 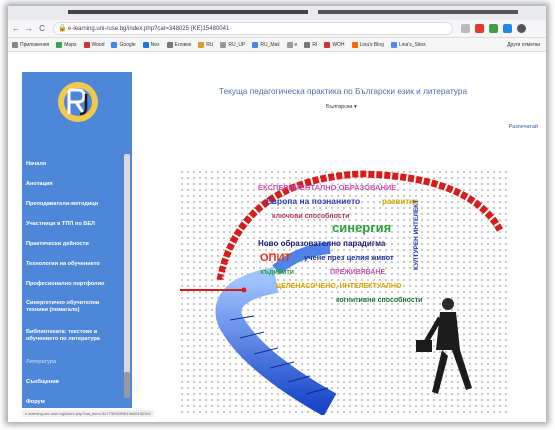 What do you see at coordinates (465, 28) in the screenshot?
I see `star-icon` at bounding box center [465, 28].